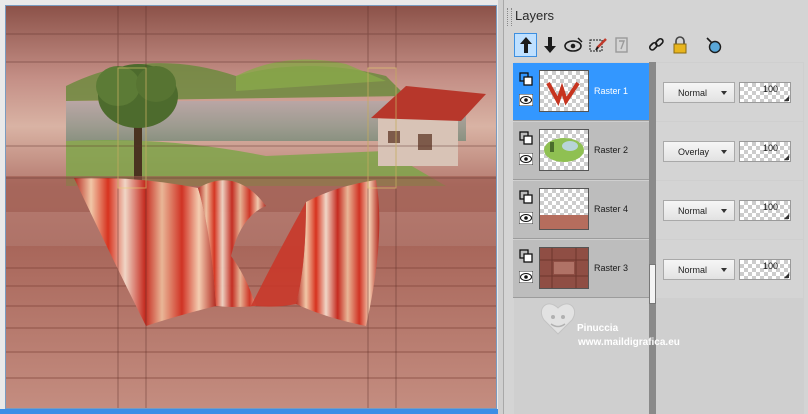 The width and height of the screenshot is (808, 414). What do you see at coordinates (558, 319) in the screenshot?
I see `watermark-logo` at bounding box center [558, 319].